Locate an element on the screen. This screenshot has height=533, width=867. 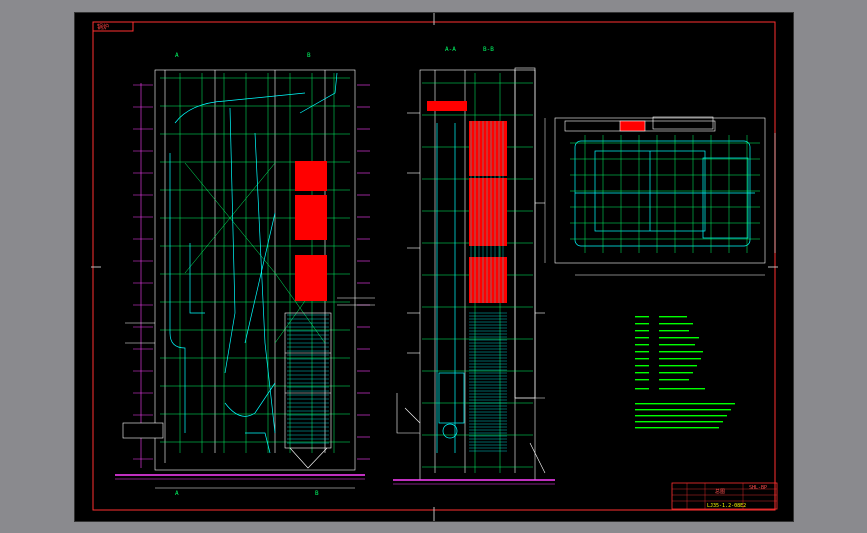
plan-pipework is located at coordinates (664, 193).